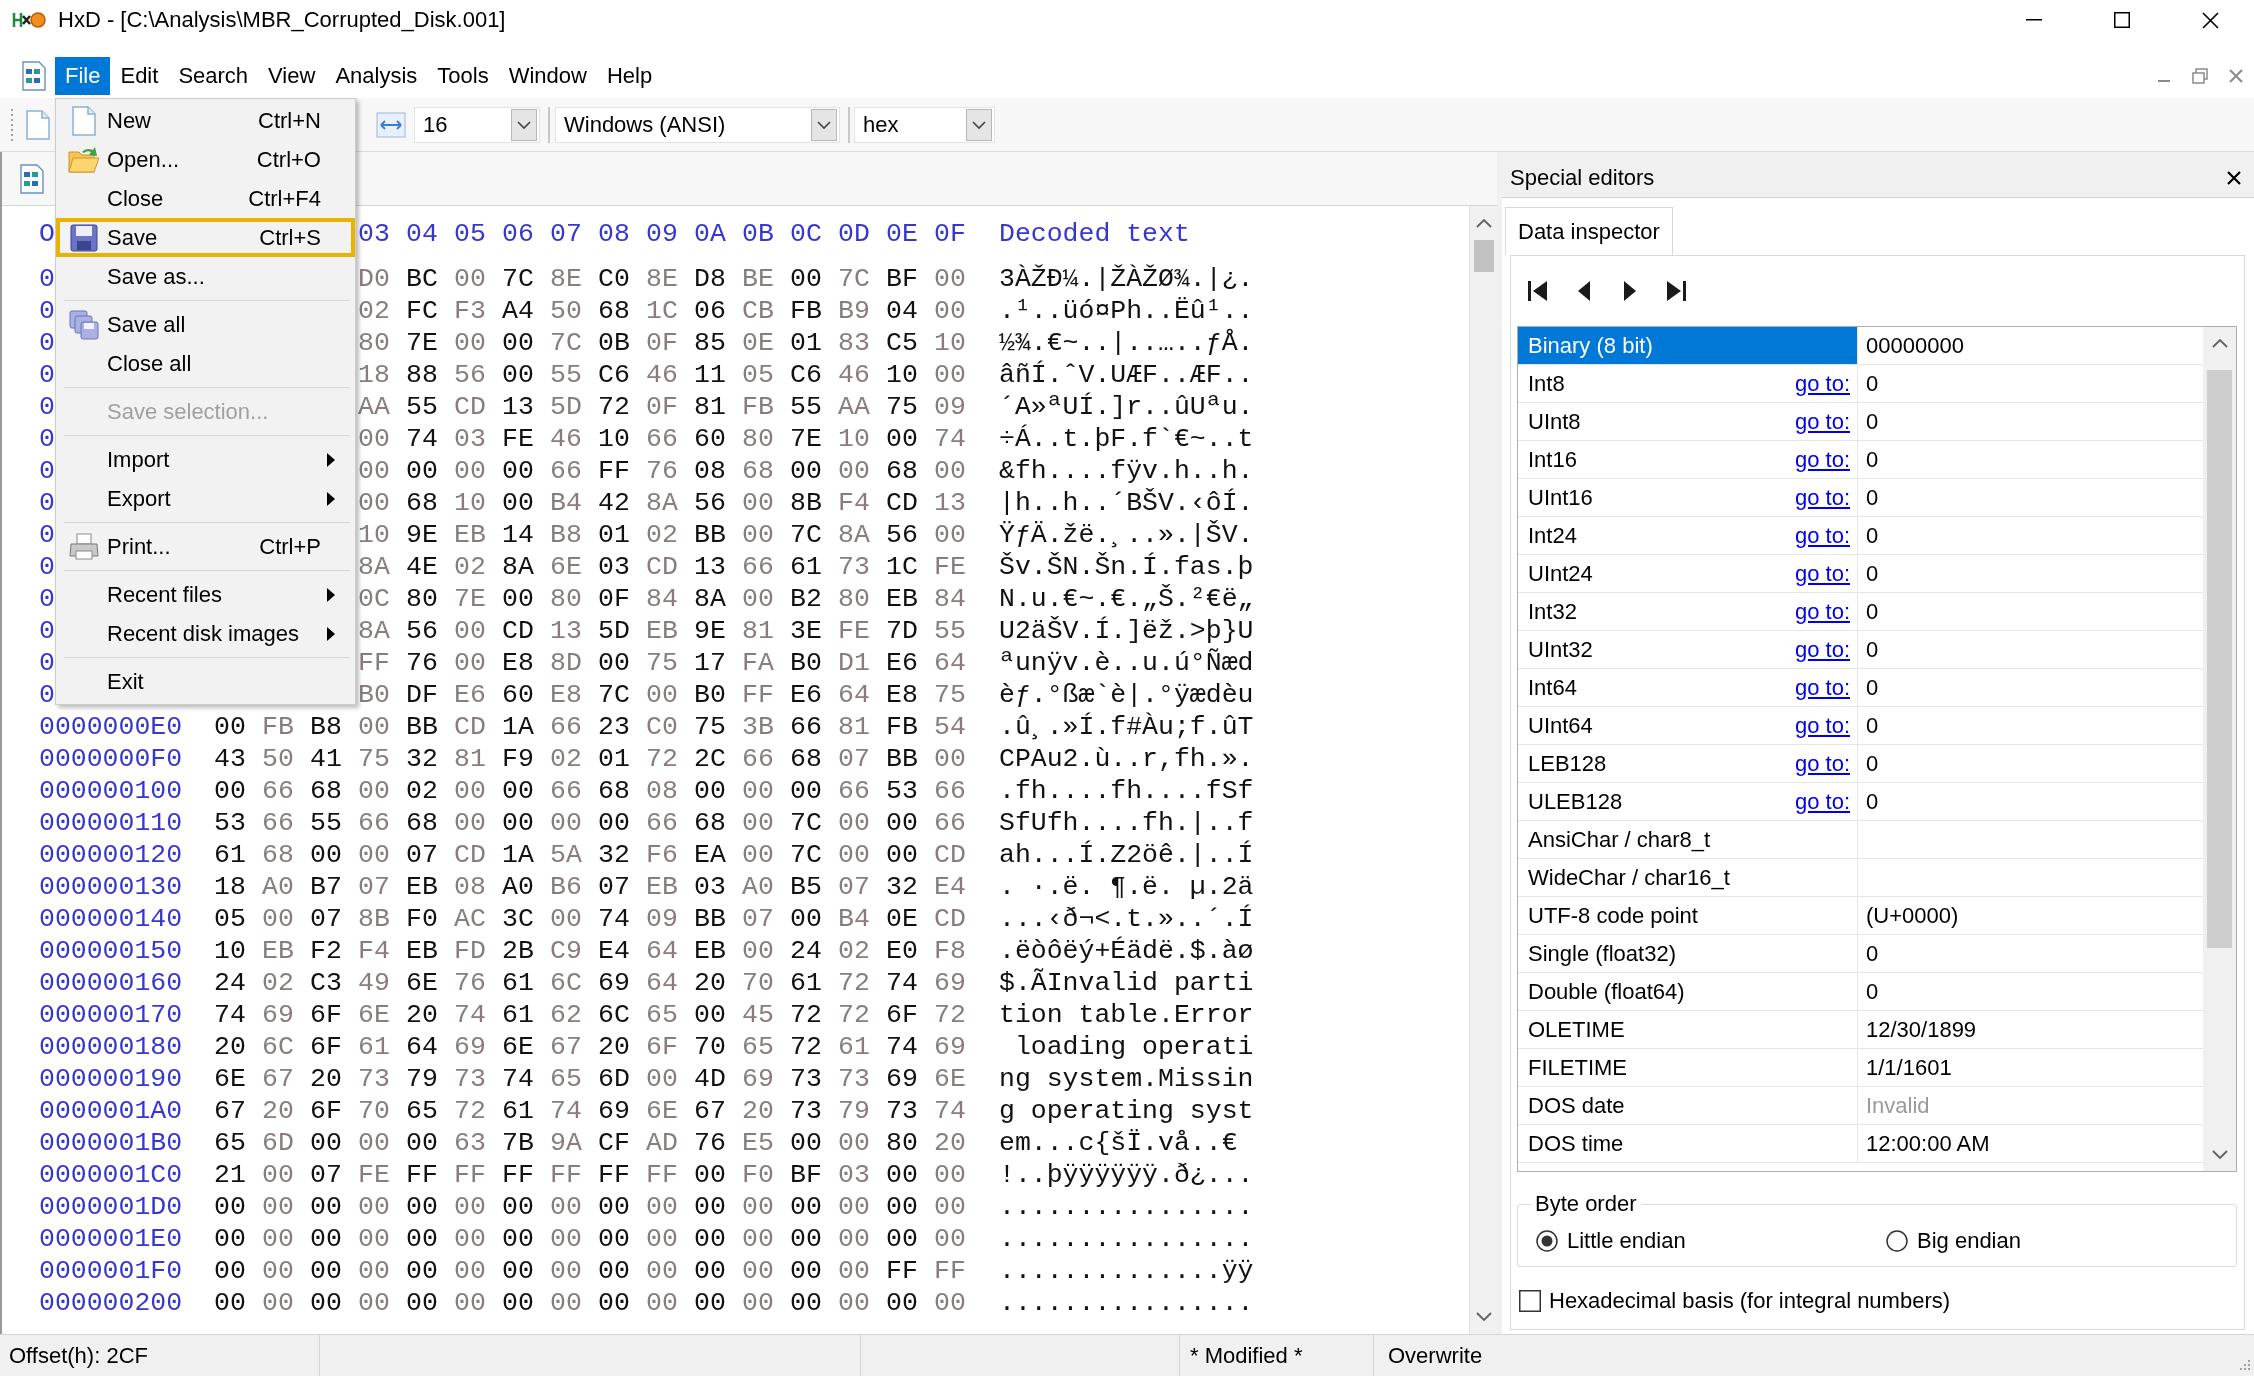 The height and width of the screenshot is (1376, 2254). What do you see at coordinates (205, 159) in the screenshot?
I see `menu-item: Open... Ctrl+O` at bounding box center [205, 159].